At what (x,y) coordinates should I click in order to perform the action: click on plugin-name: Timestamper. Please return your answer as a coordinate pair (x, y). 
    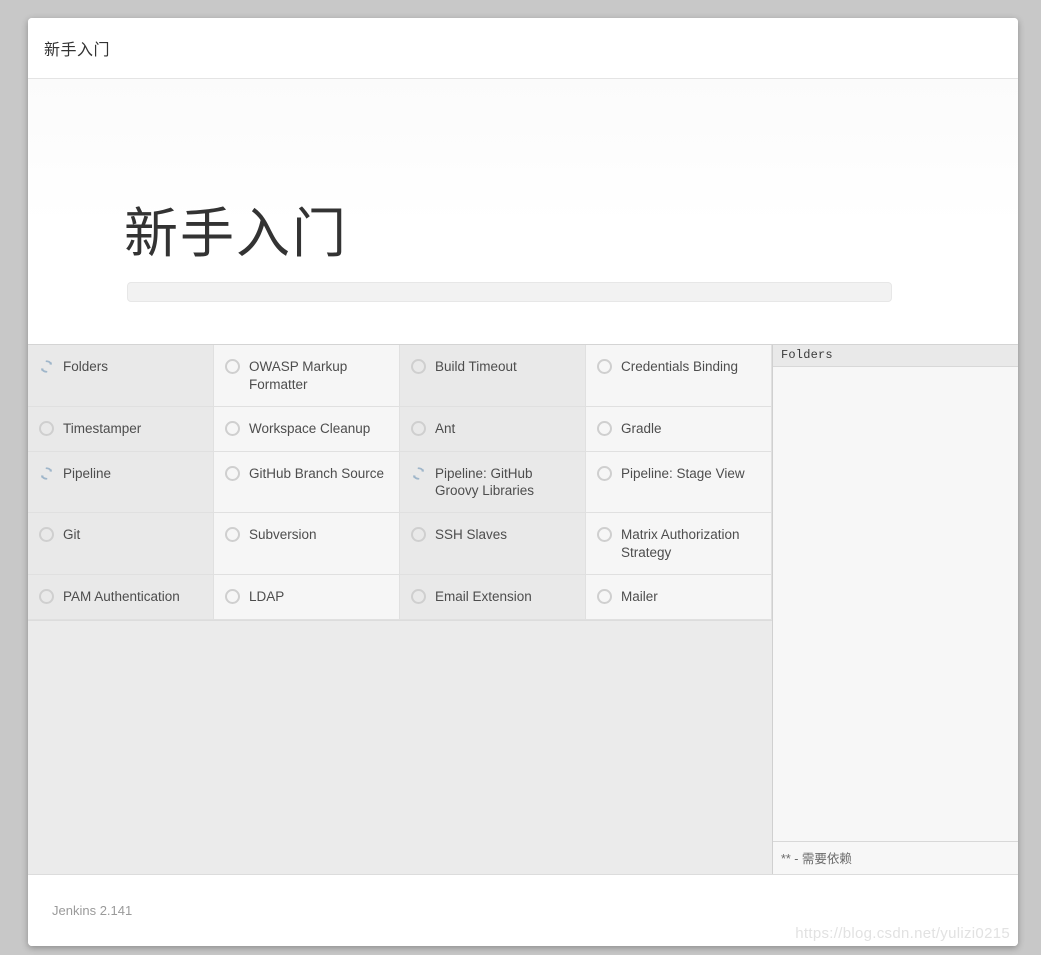
    Looking at the image, I should click on (102, 428).